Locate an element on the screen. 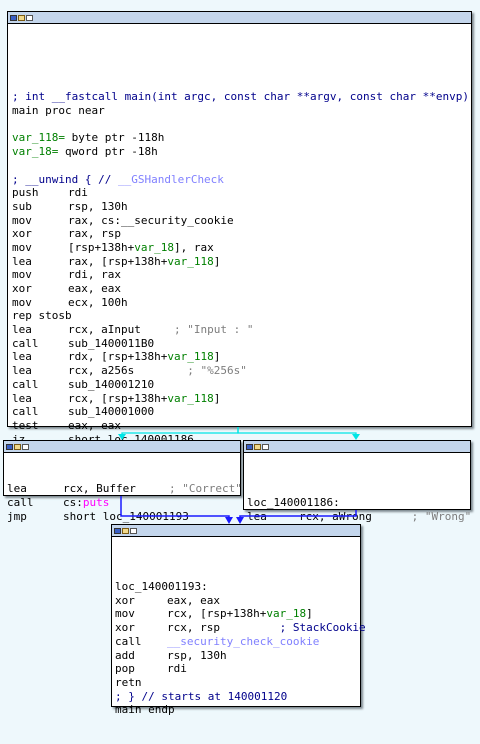  edge-jump-left is located at coordinates (176, 510).